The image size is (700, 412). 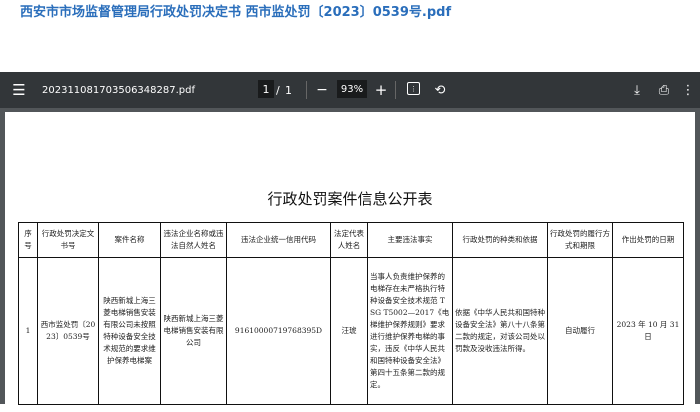 What do you see at coordinates (413, 88) in the screenshot?
I see `fit-page-icon: ⋮` at bounding box center [413, 88].